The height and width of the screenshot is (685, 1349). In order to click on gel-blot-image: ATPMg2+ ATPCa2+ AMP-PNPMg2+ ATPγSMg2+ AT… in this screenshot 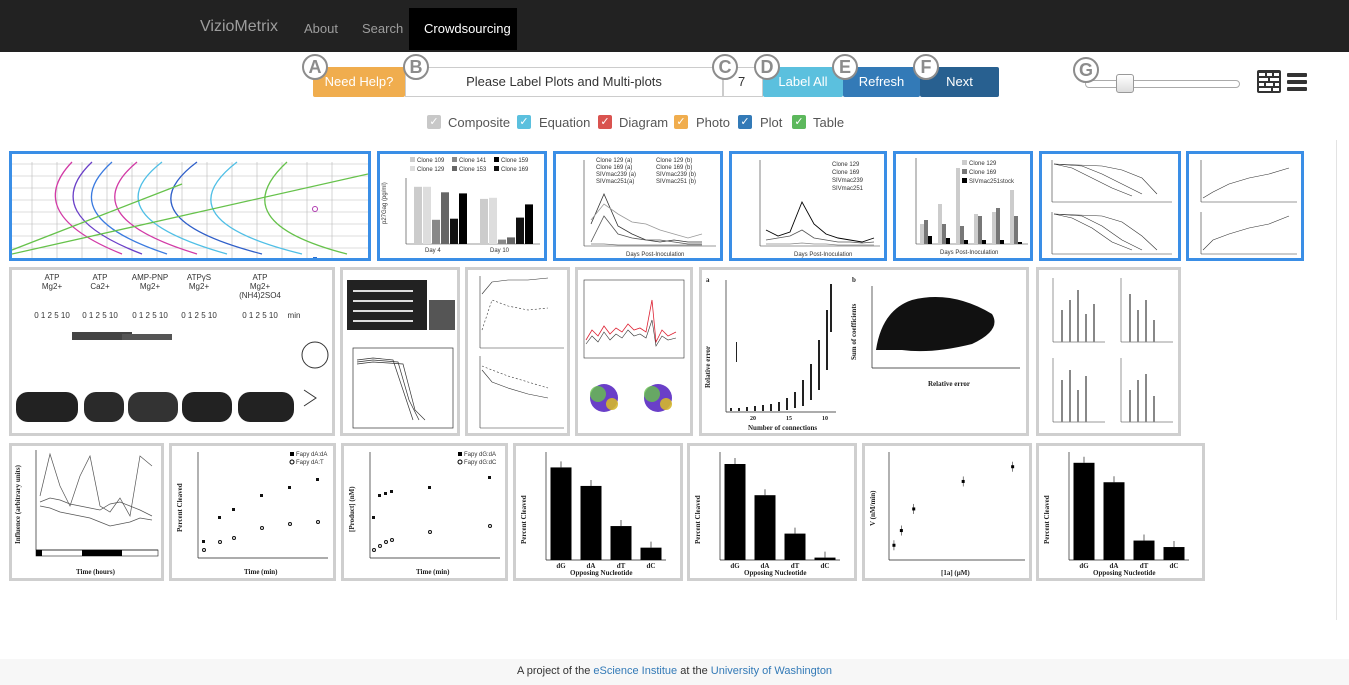, I will do `click(172, 347)`.